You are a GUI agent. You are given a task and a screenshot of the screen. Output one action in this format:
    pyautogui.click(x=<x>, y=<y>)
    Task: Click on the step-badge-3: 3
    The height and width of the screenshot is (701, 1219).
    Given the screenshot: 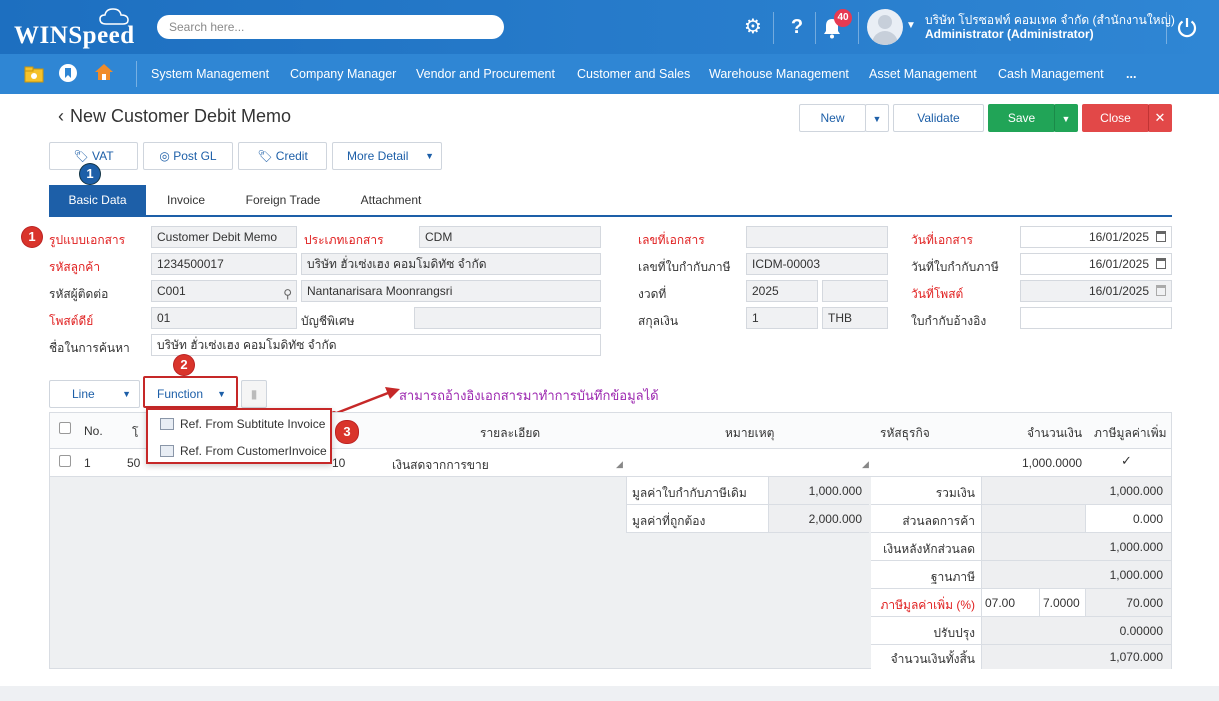 What is the action you would take?
    pyautogui.click(x=347, y=432)
    